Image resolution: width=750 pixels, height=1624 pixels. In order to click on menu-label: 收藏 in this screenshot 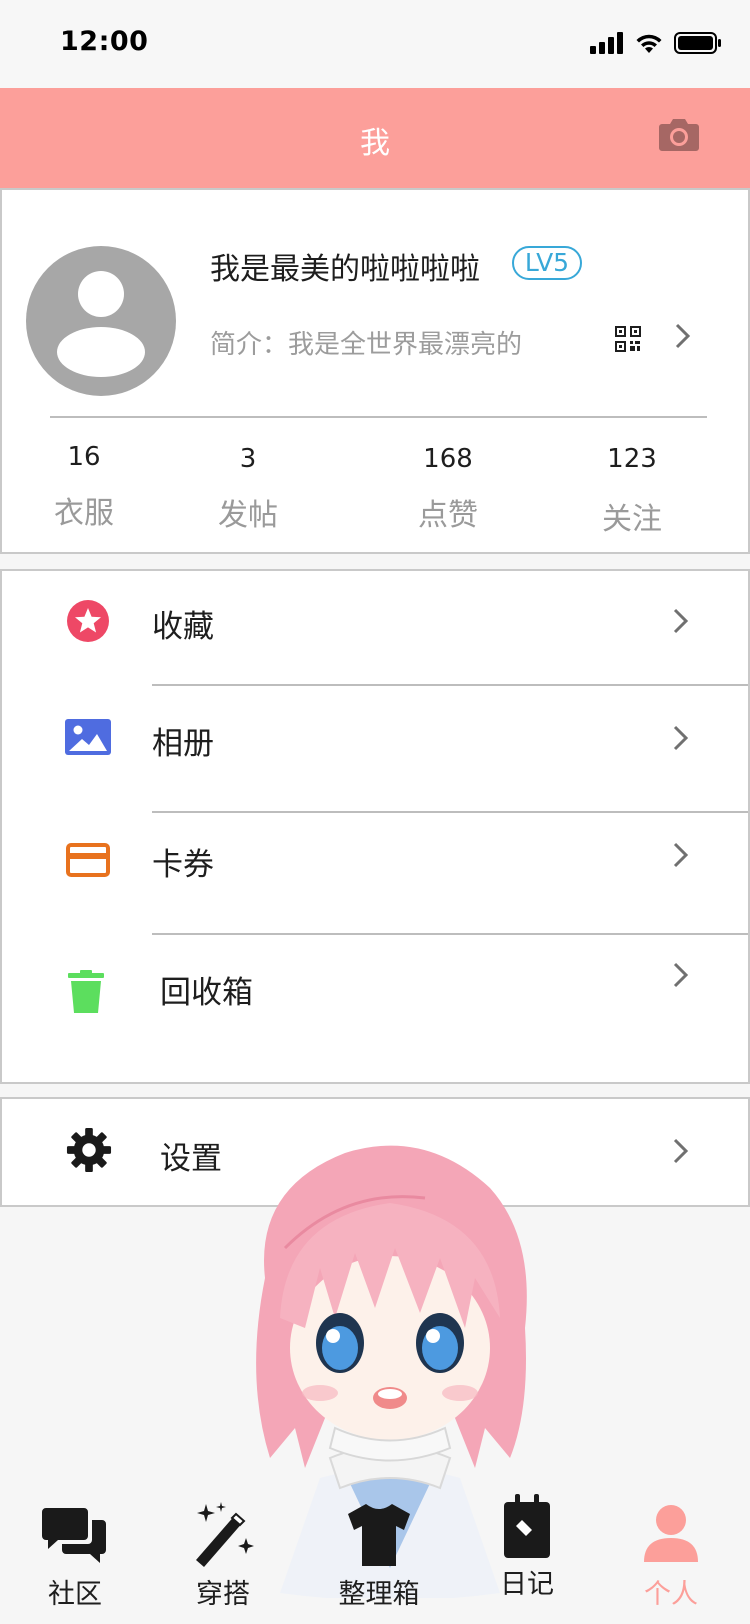, I will do `click(183, 627)`.